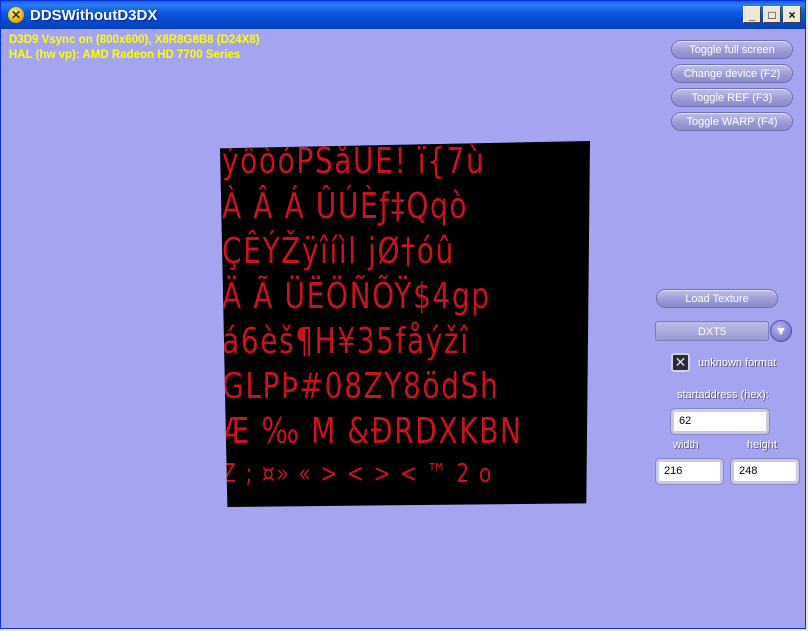 Image resolution: width=808 pixels, height=631 pixels. Describe the element at coordinates (125, 55) in the screenshot. I see `stats-line-2: HAL (hw vp): AMD Radeon HD 7700 Series` at that location.